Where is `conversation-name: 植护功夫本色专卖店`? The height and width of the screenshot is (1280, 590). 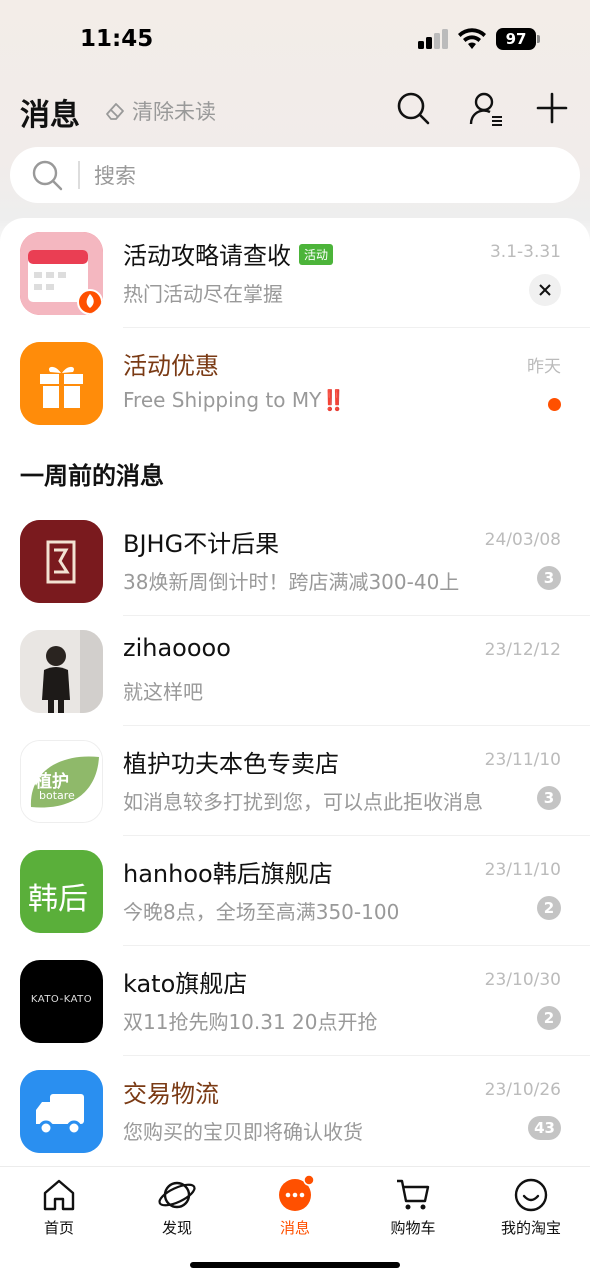 conversation-name: 植护功夫本色专卖店 is located at coordinates (231, 764).